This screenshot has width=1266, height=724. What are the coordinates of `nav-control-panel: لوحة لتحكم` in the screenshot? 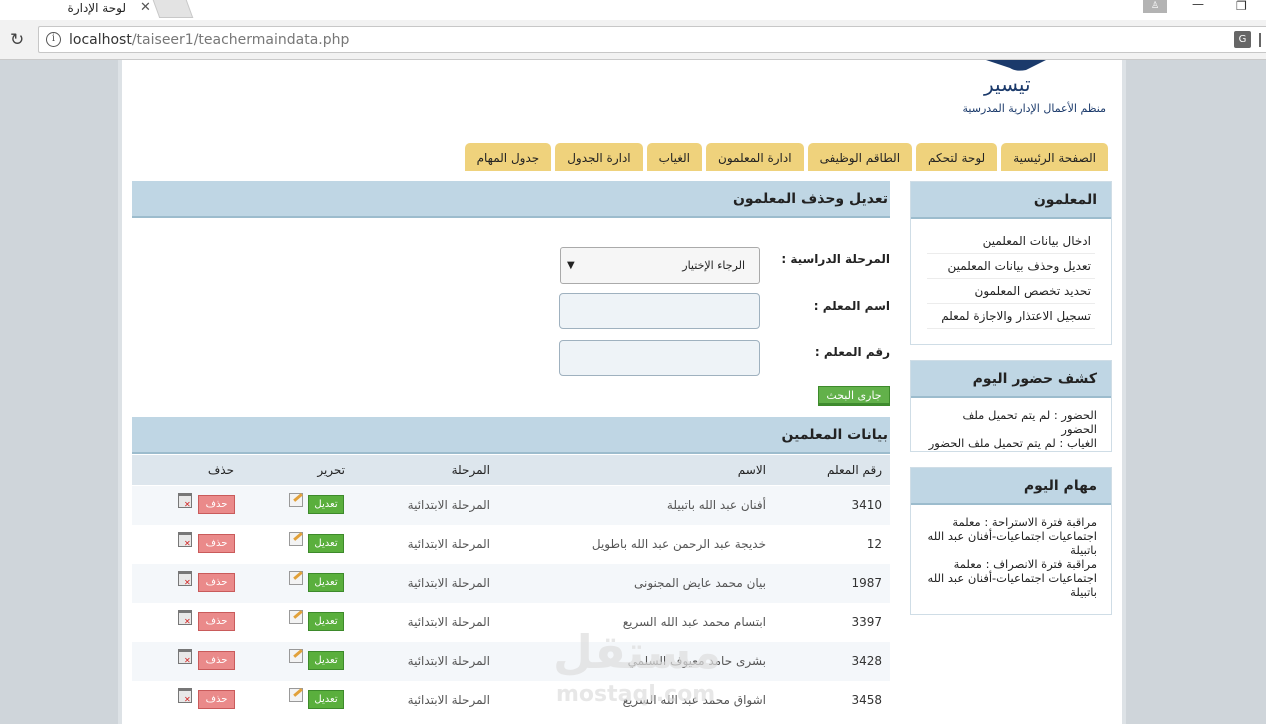 It's located at (957, 157).